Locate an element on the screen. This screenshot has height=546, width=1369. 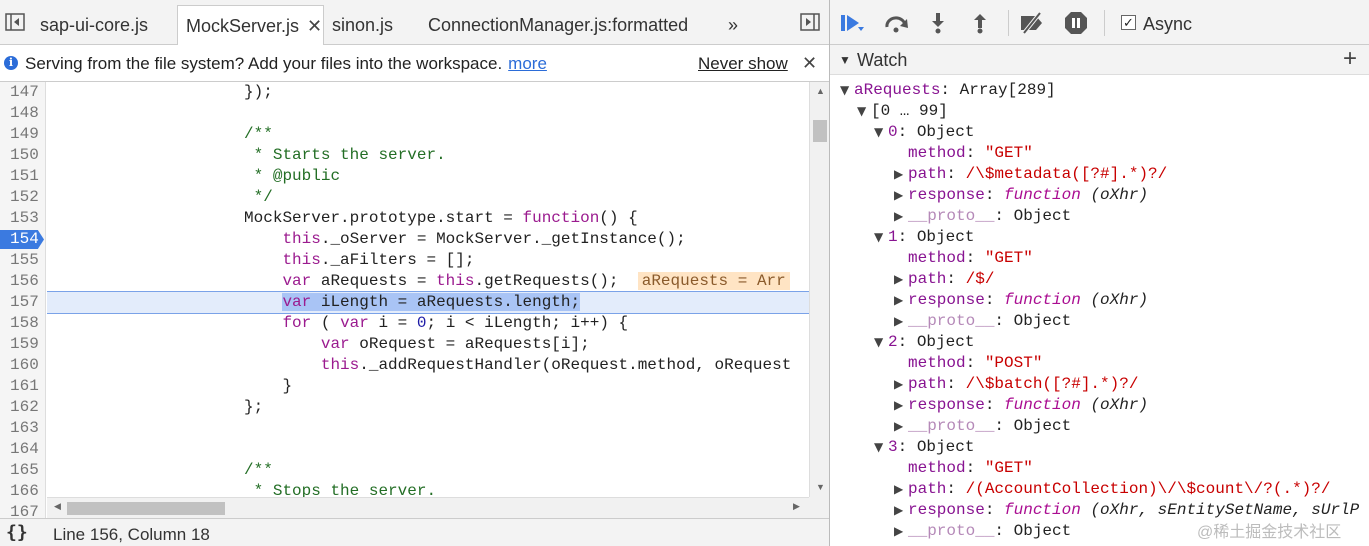
debugger-toggle-icon is located at coordinates (810, 22).